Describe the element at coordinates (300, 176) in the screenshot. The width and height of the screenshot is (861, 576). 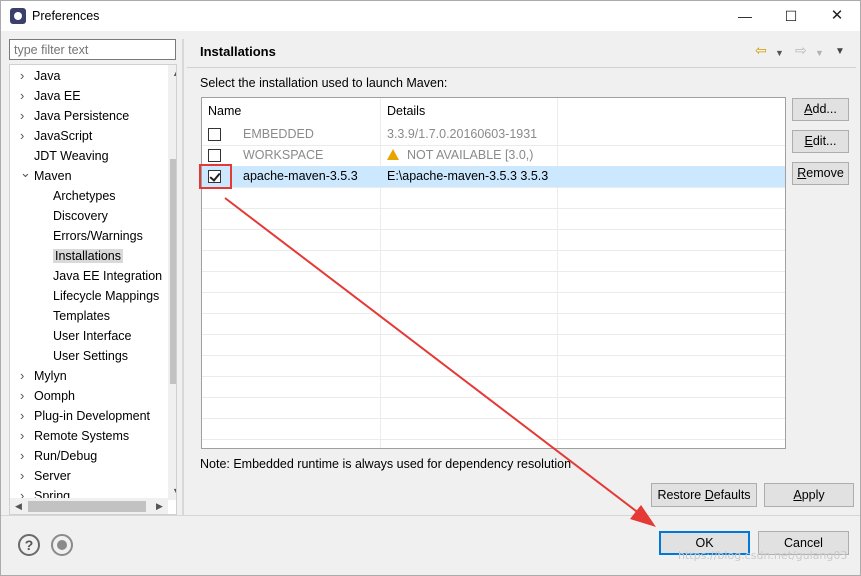
I see `installation-name: apache-maven-3.5.3` at that location.